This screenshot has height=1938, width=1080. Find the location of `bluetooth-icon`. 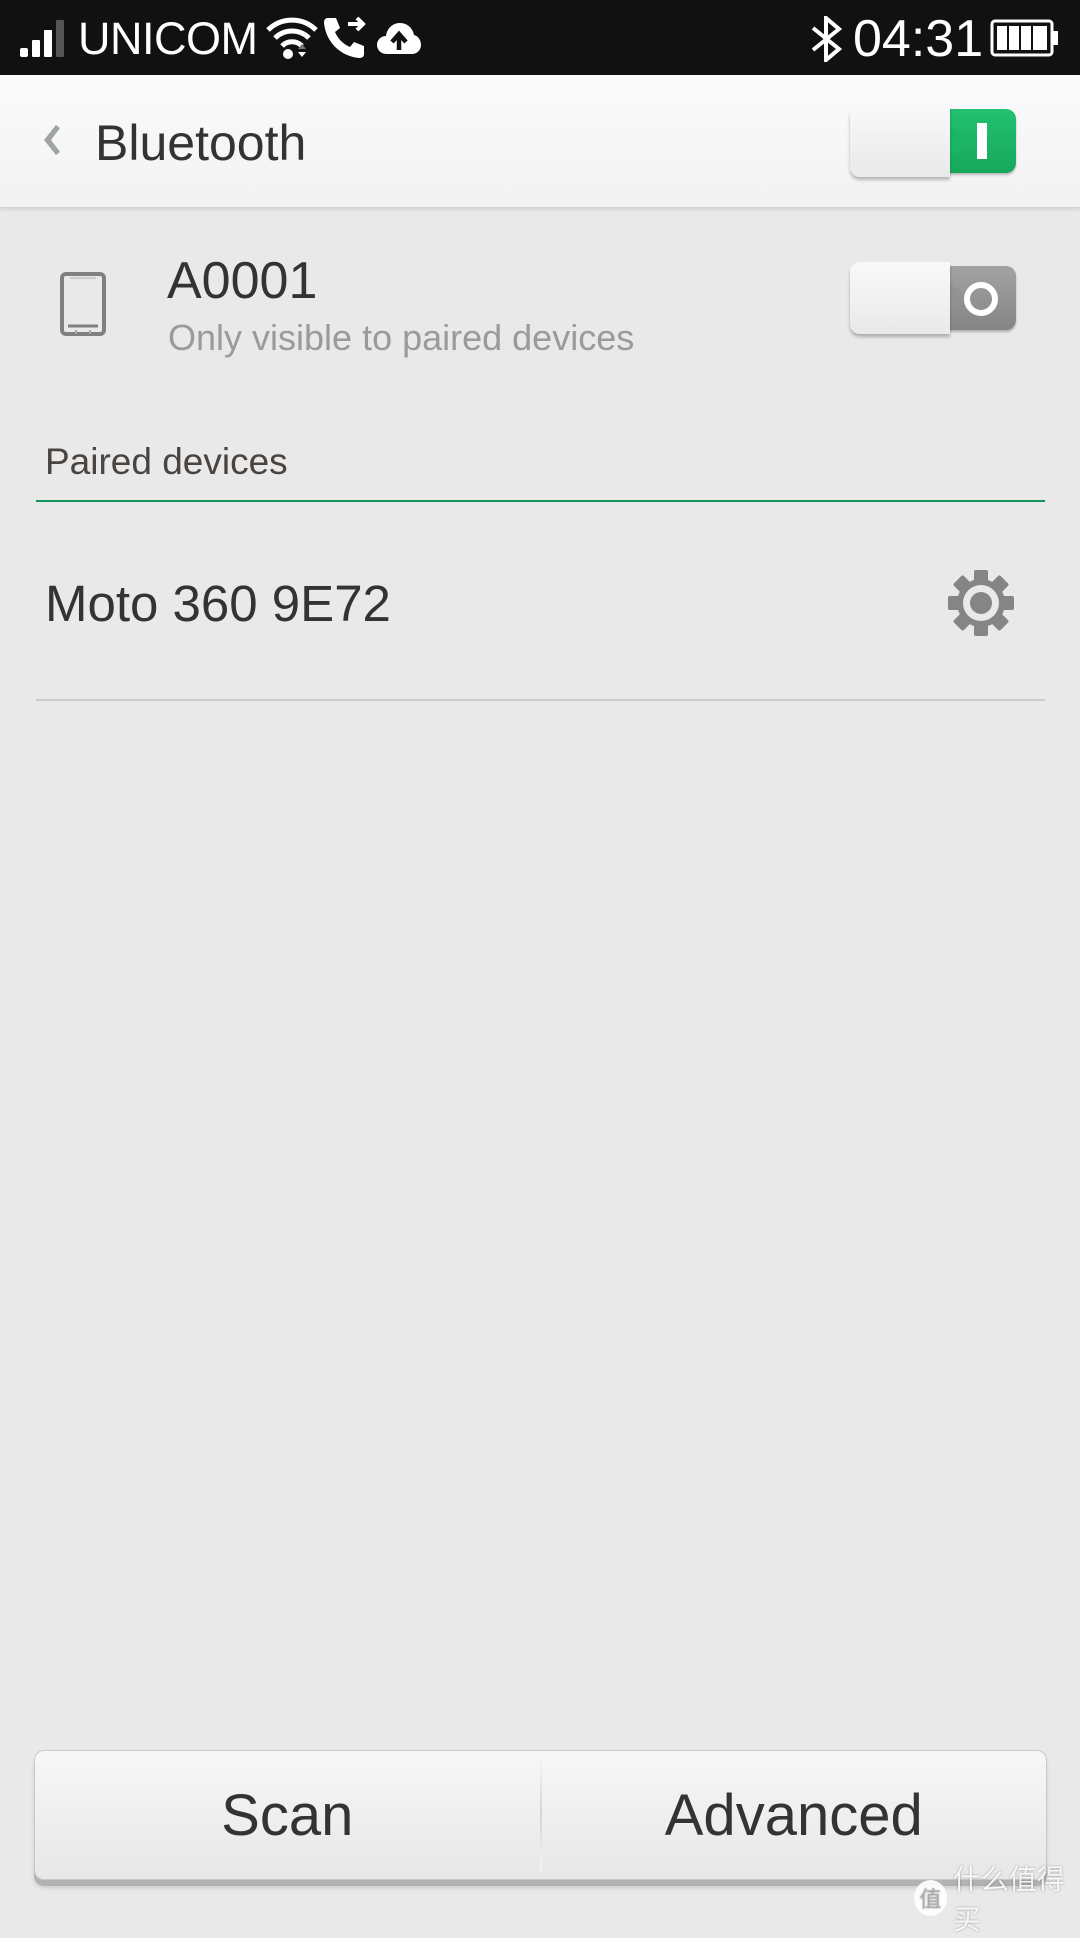

bluetooth-icon is located at coordinates (827, 39).